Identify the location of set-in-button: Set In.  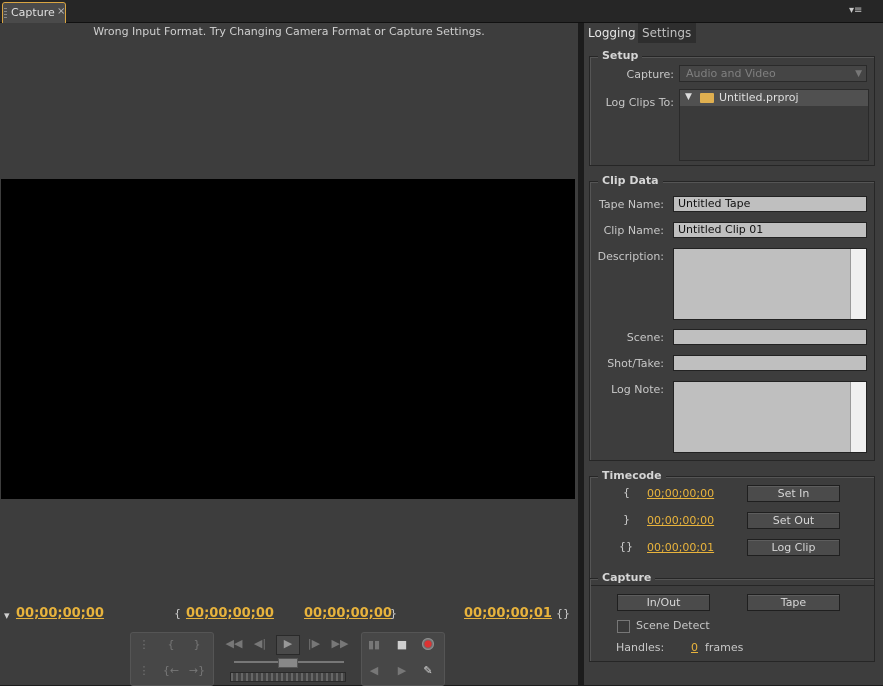
(793, 493).